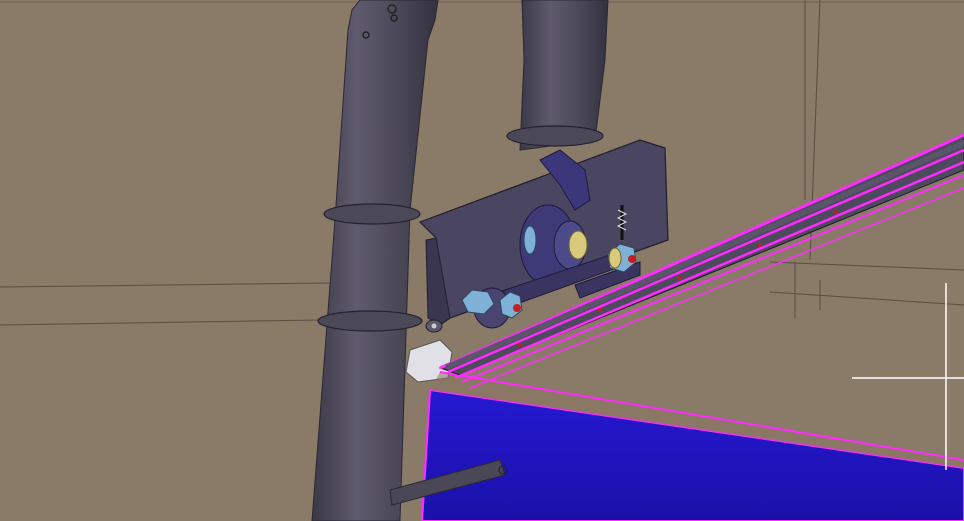 This screenshot has height=521, width=964. Describe the element at coordinates (375, 260) in the screenshot. I see `ladder-left-tube` at that location.